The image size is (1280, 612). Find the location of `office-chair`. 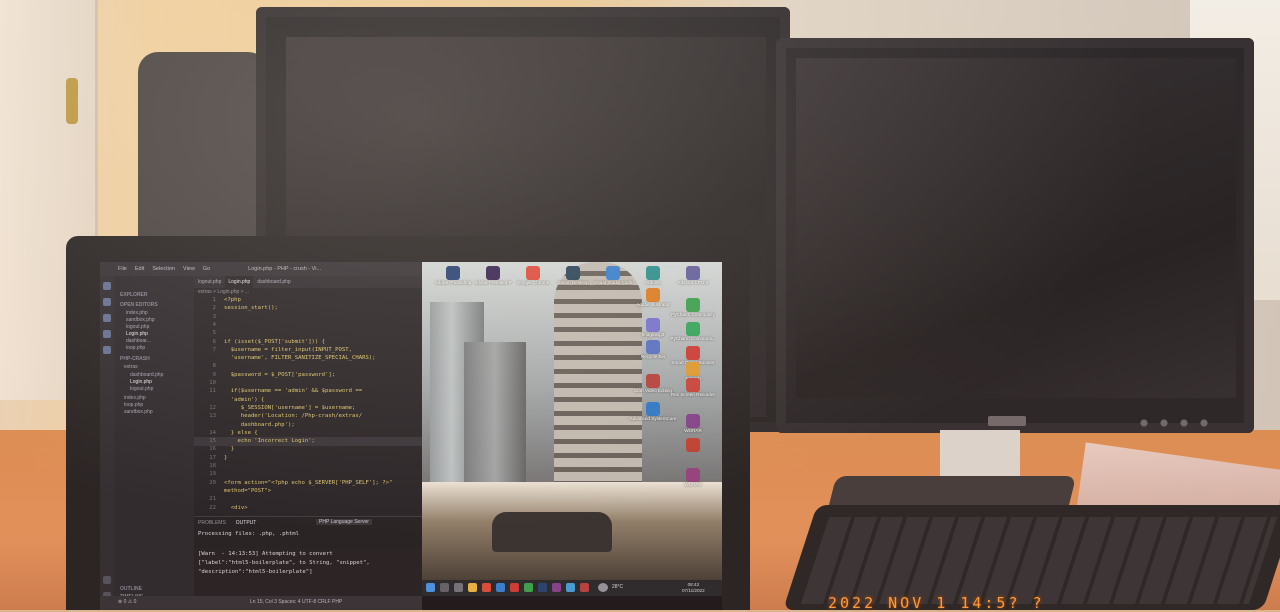

office-chair is located at coordinates (203, 147).